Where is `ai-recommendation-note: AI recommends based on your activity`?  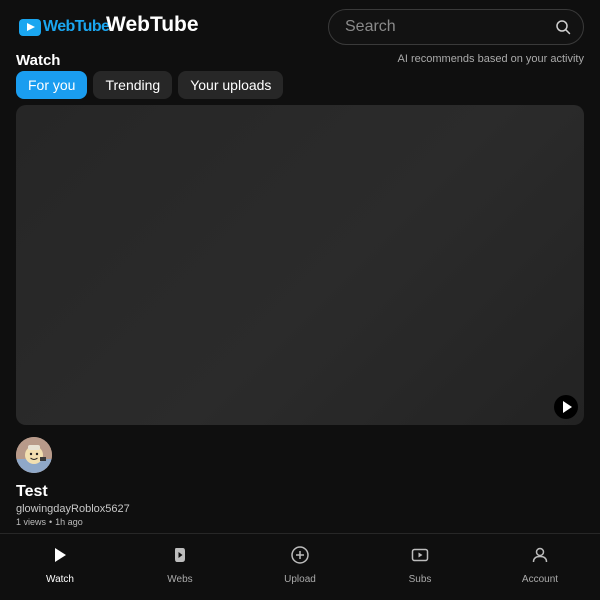
ai-recommendation-note: AI recommends based on your activity is located at coordinates (490, 59).